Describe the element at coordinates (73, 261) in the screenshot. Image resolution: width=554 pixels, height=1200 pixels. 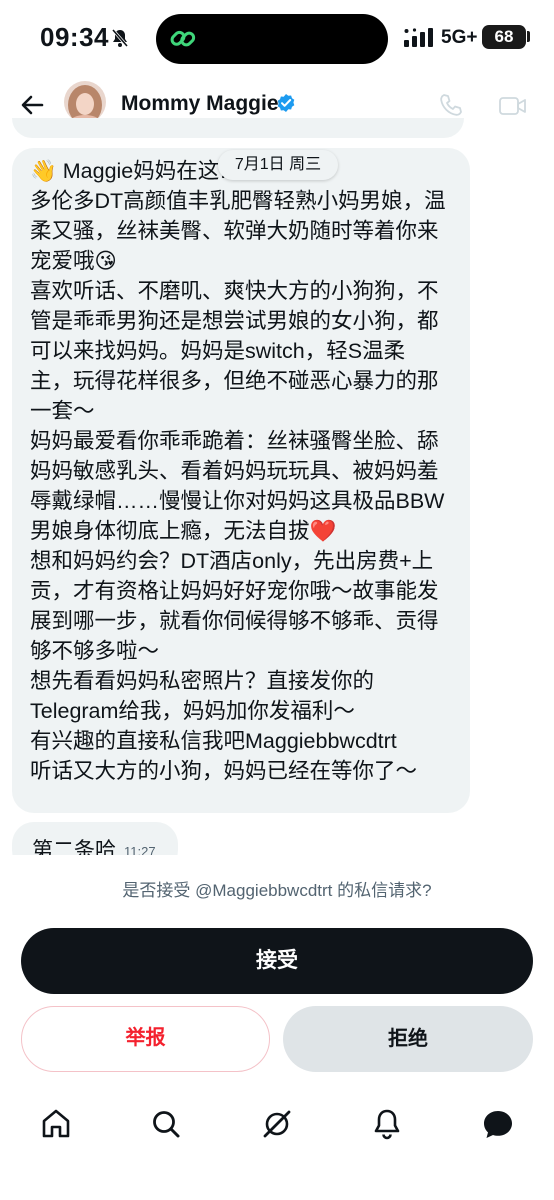
I see `message-line: 宠爱哦😘` at that location.